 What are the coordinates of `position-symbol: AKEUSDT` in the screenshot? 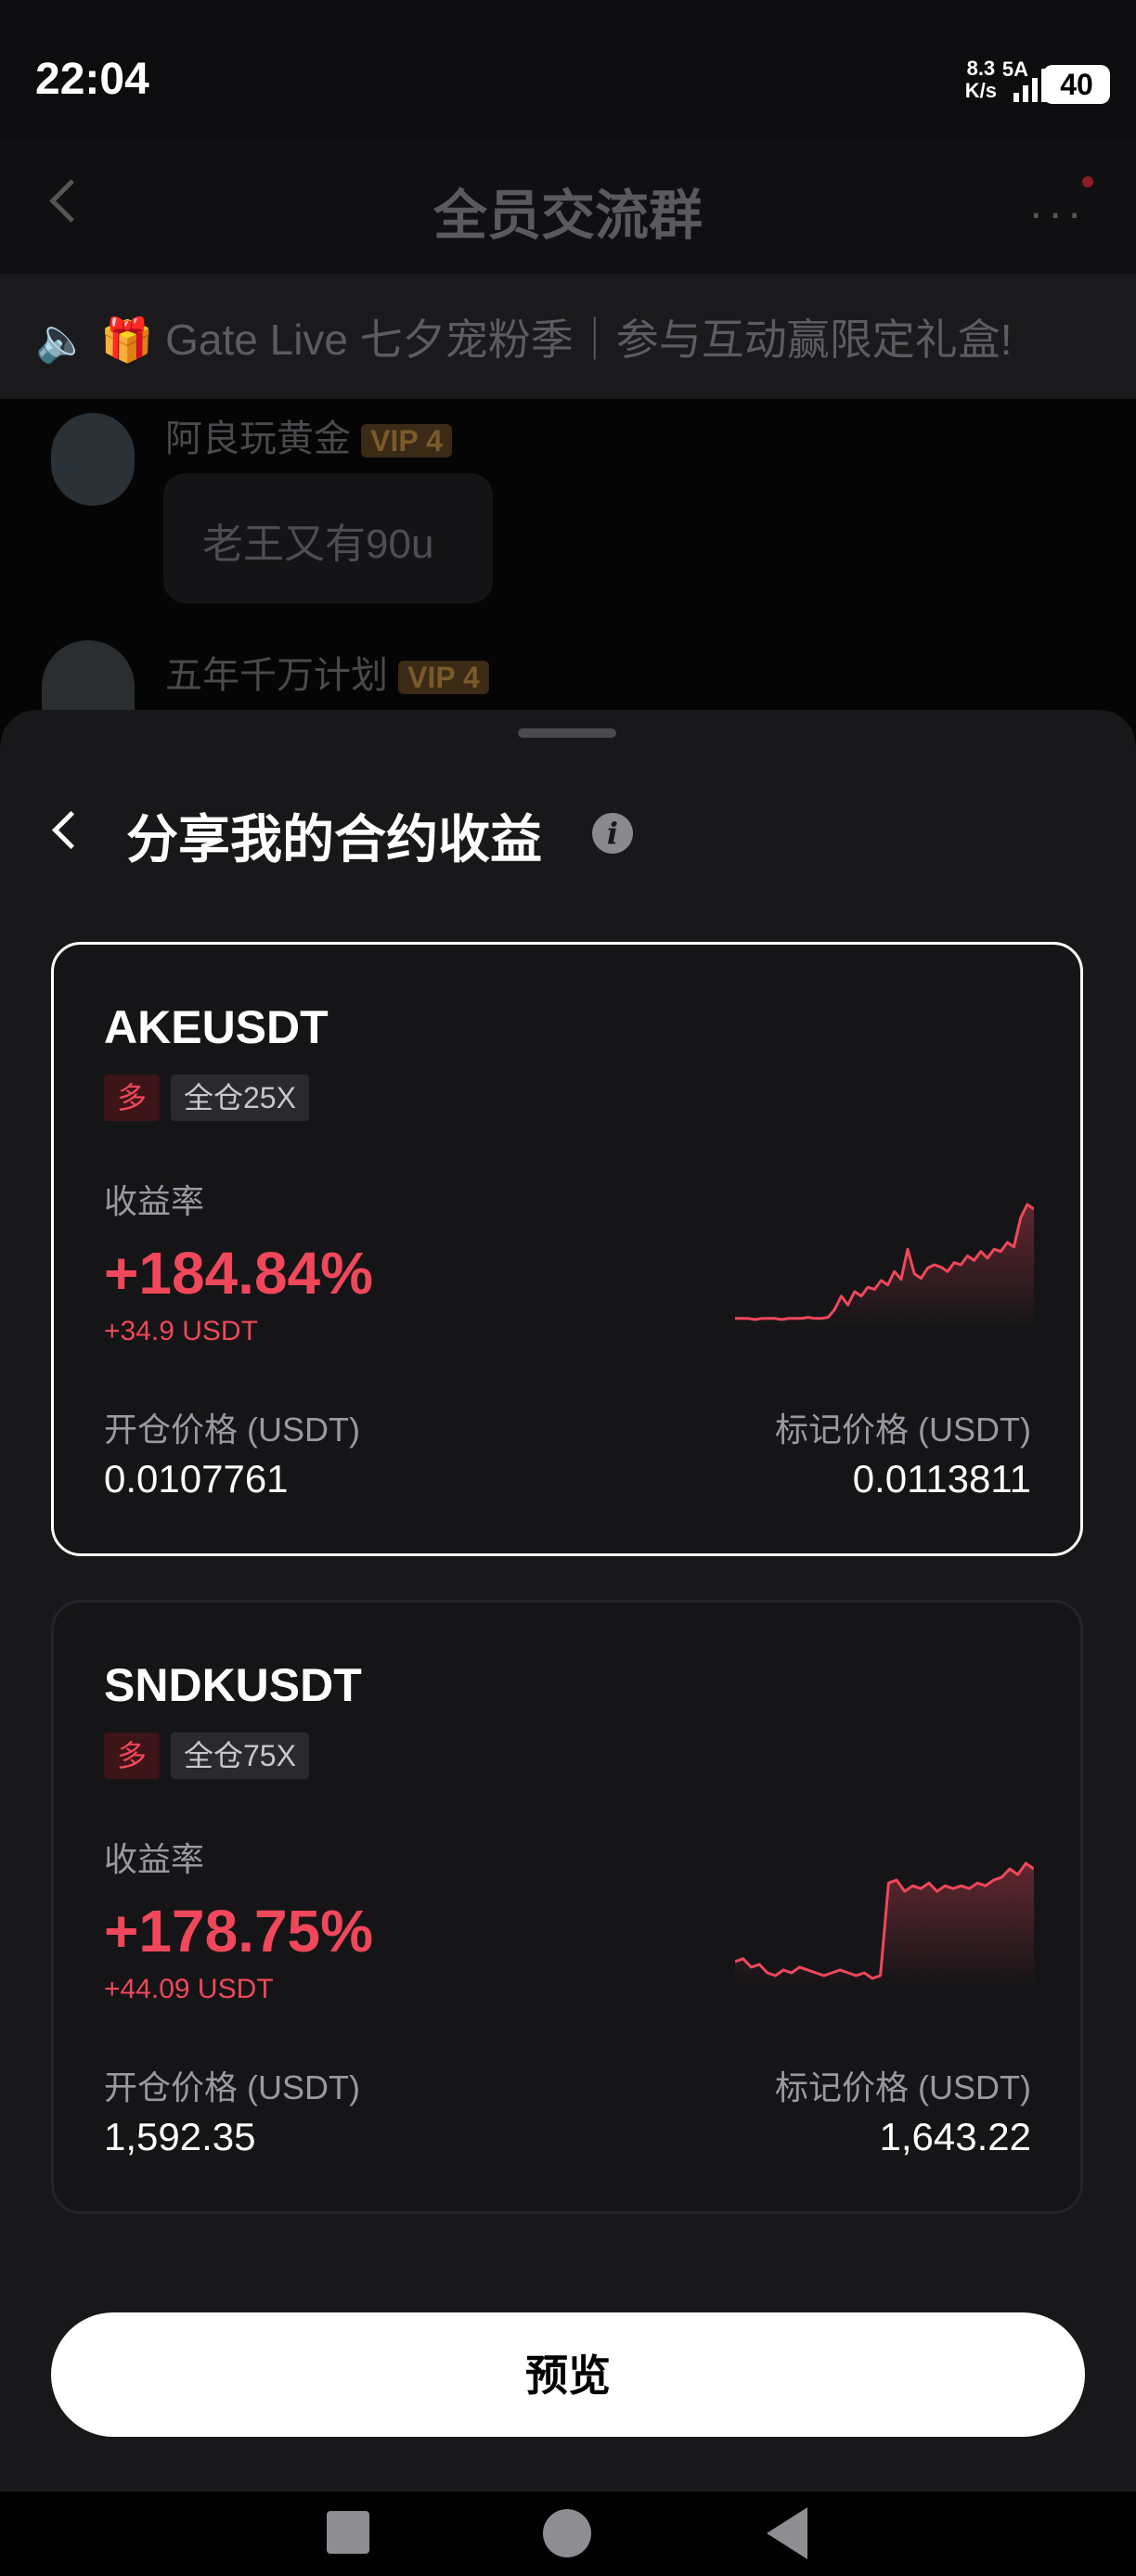 It's located at (216, 1027).